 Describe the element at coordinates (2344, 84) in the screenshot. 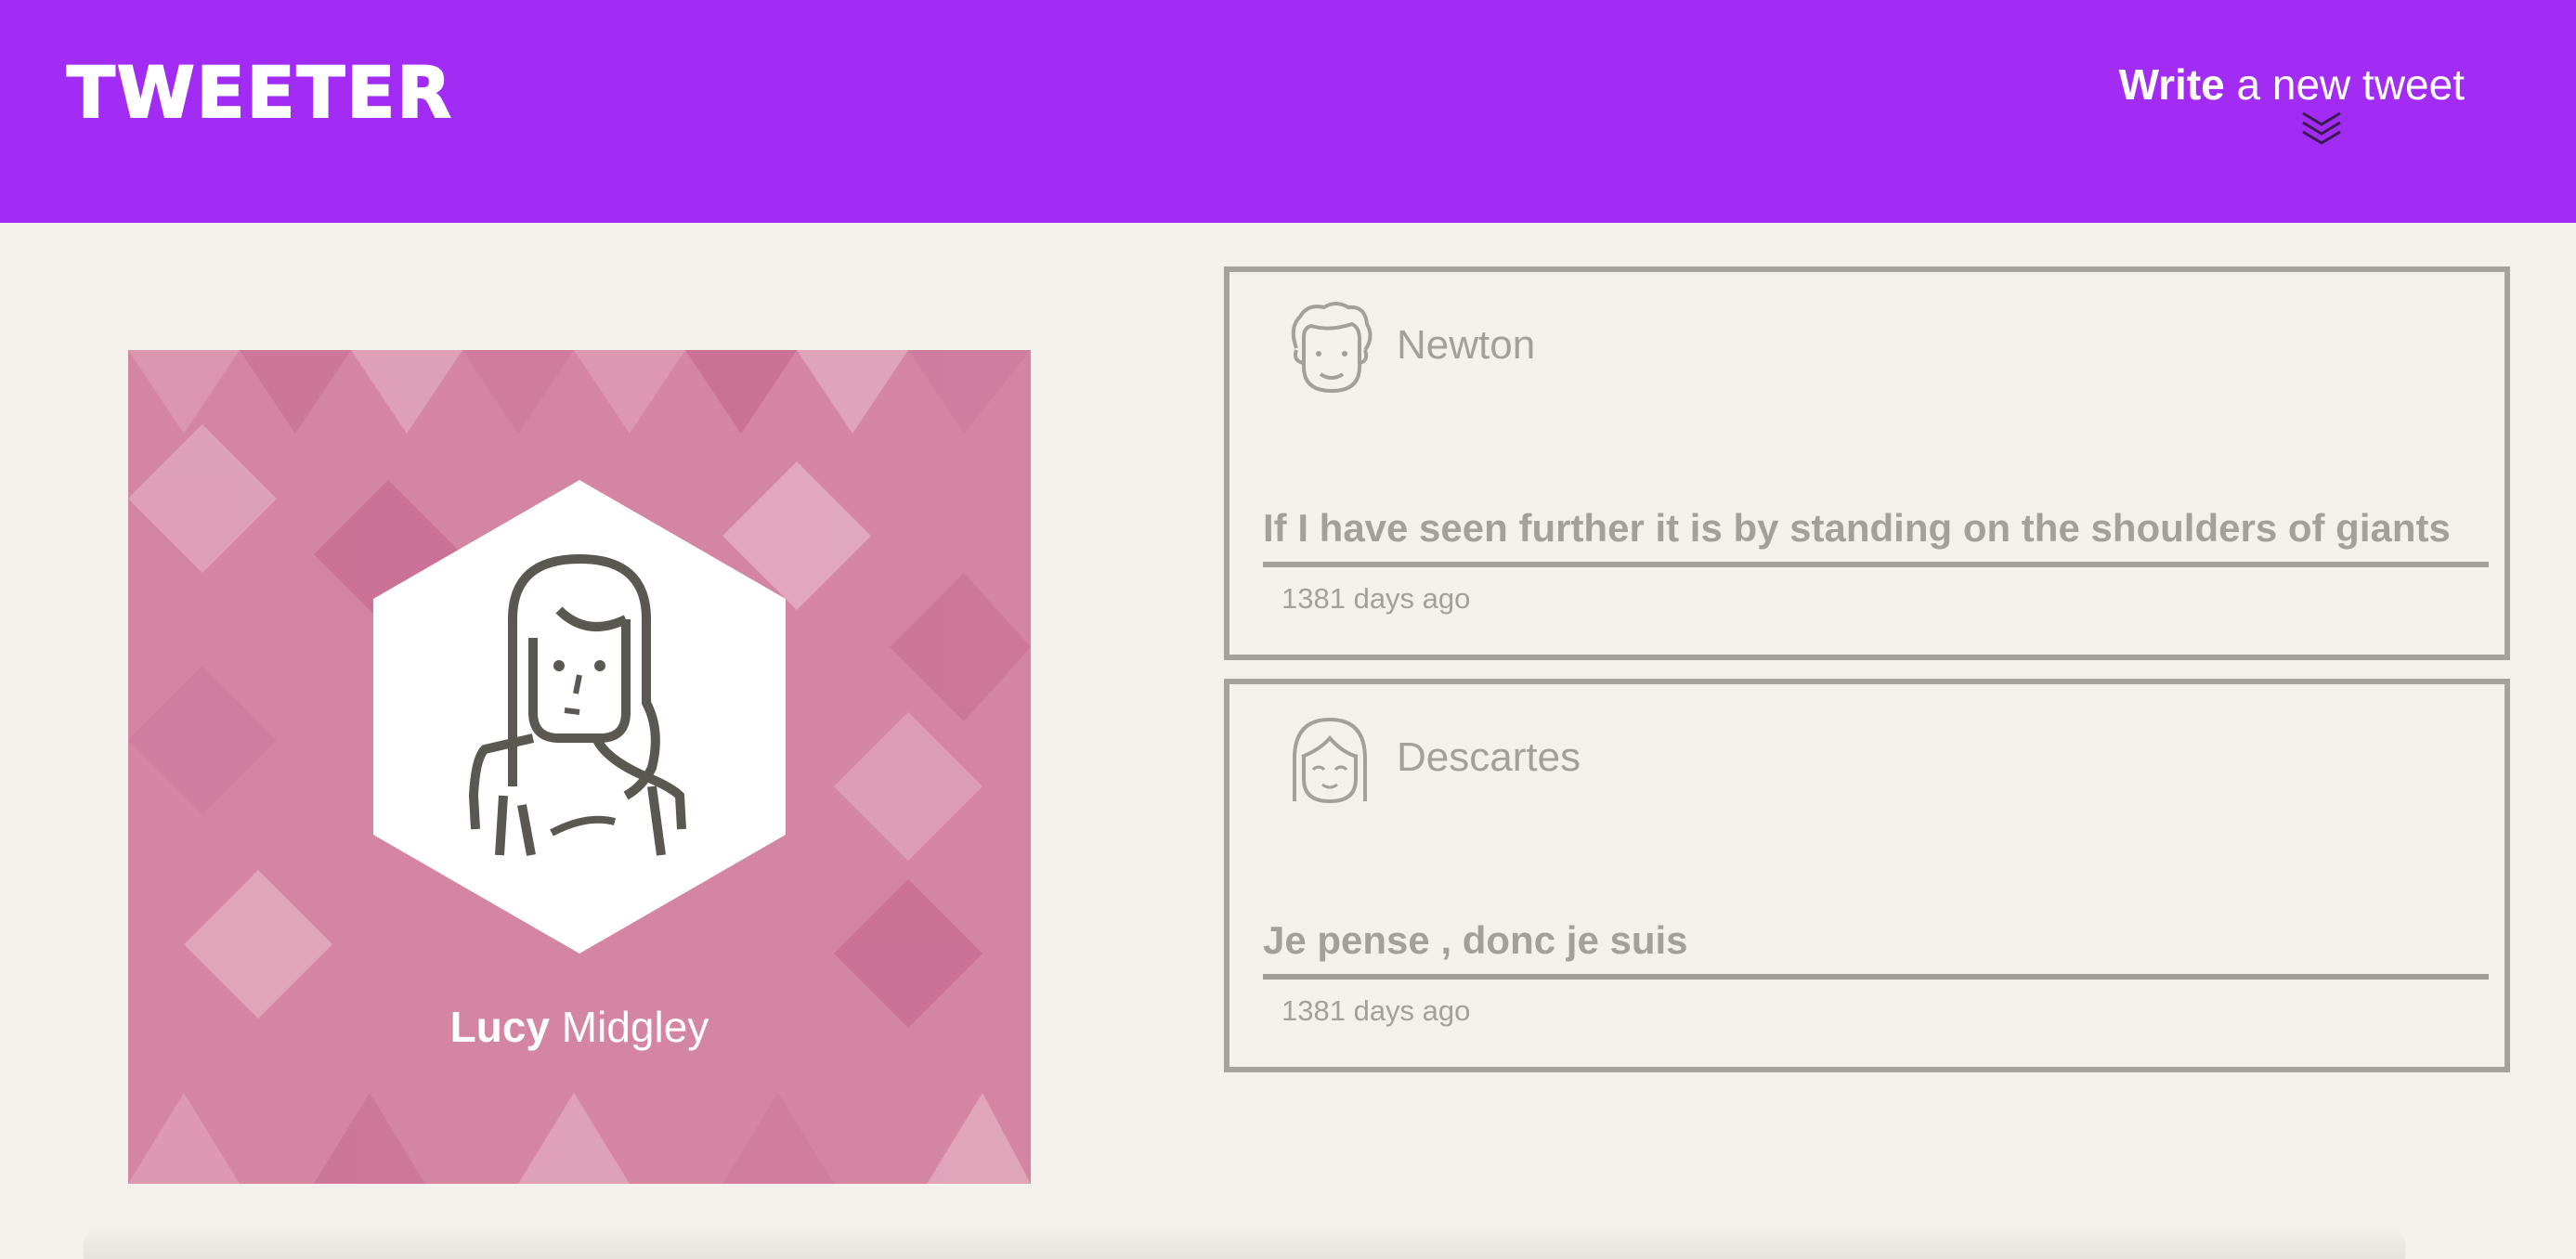

I see `compose-label-rest: a new tweet` at that location.